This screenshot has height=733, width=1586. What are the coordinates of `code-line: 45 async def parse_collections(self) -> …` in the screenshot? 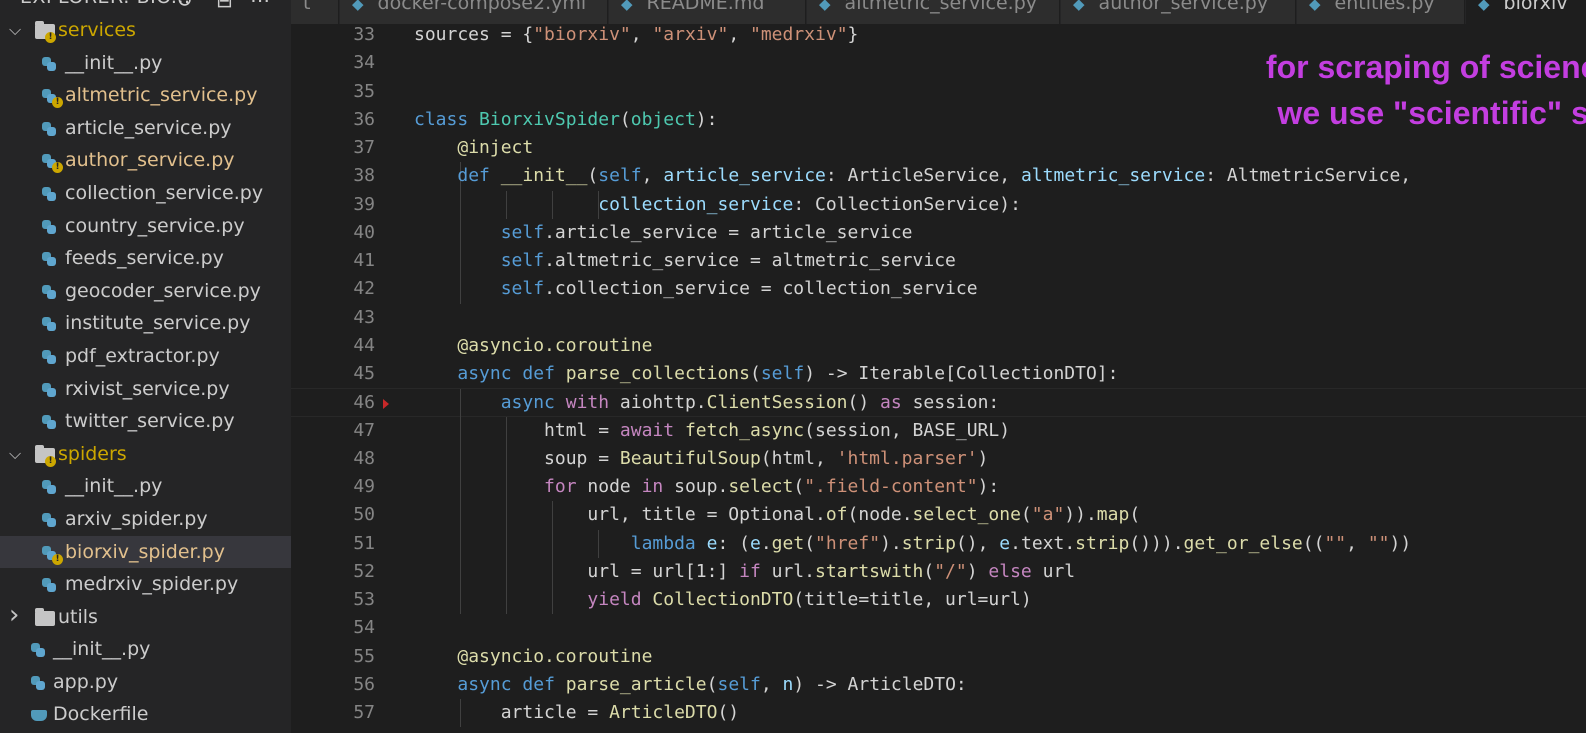 It's located at (938, 374).